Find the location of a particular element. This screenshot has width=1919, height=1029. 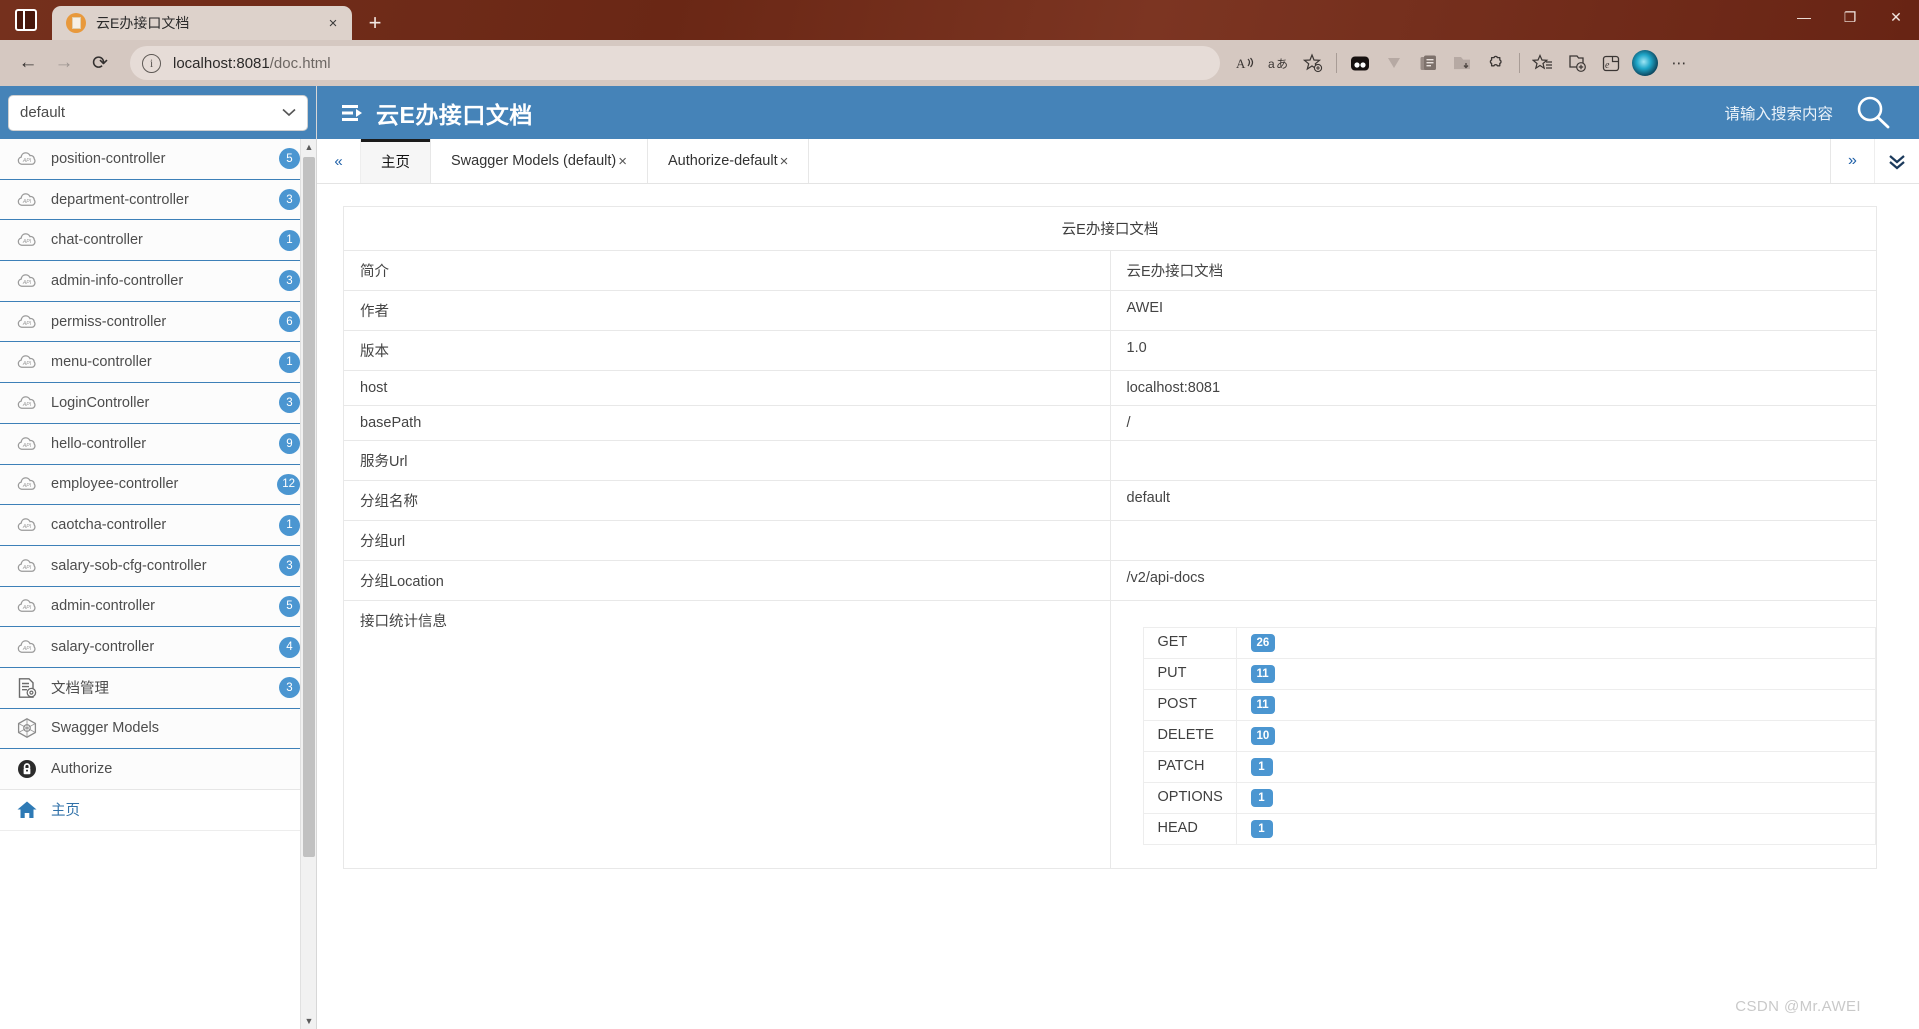

lock-icon is located at coordinates (27, 769).